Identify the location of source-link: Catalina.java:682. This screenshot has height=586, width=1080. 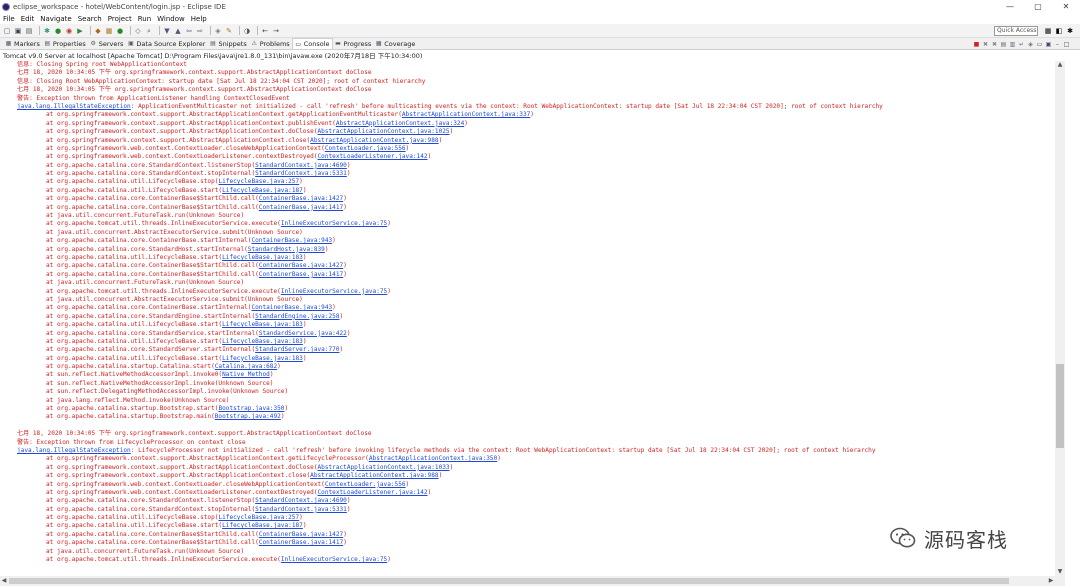
(246, 366).